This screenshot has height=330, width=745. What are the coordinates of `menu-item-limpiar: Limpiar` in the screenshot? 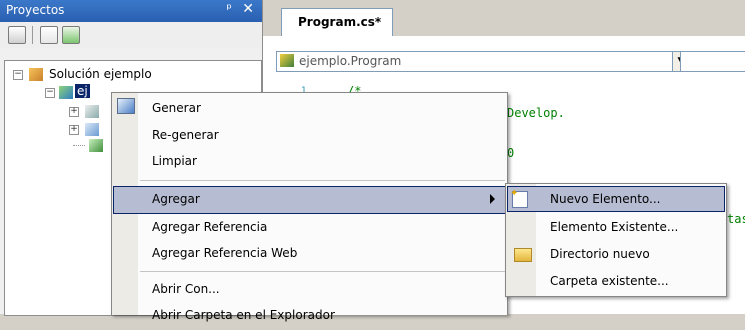 It's located at (309, 162).